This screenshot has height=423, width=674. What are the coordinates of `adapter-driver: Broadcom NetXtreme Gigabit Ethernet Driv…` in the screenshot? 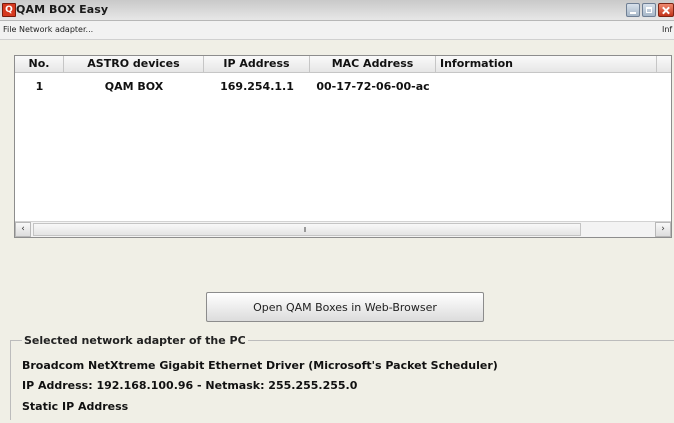 It's located at (260, 365).